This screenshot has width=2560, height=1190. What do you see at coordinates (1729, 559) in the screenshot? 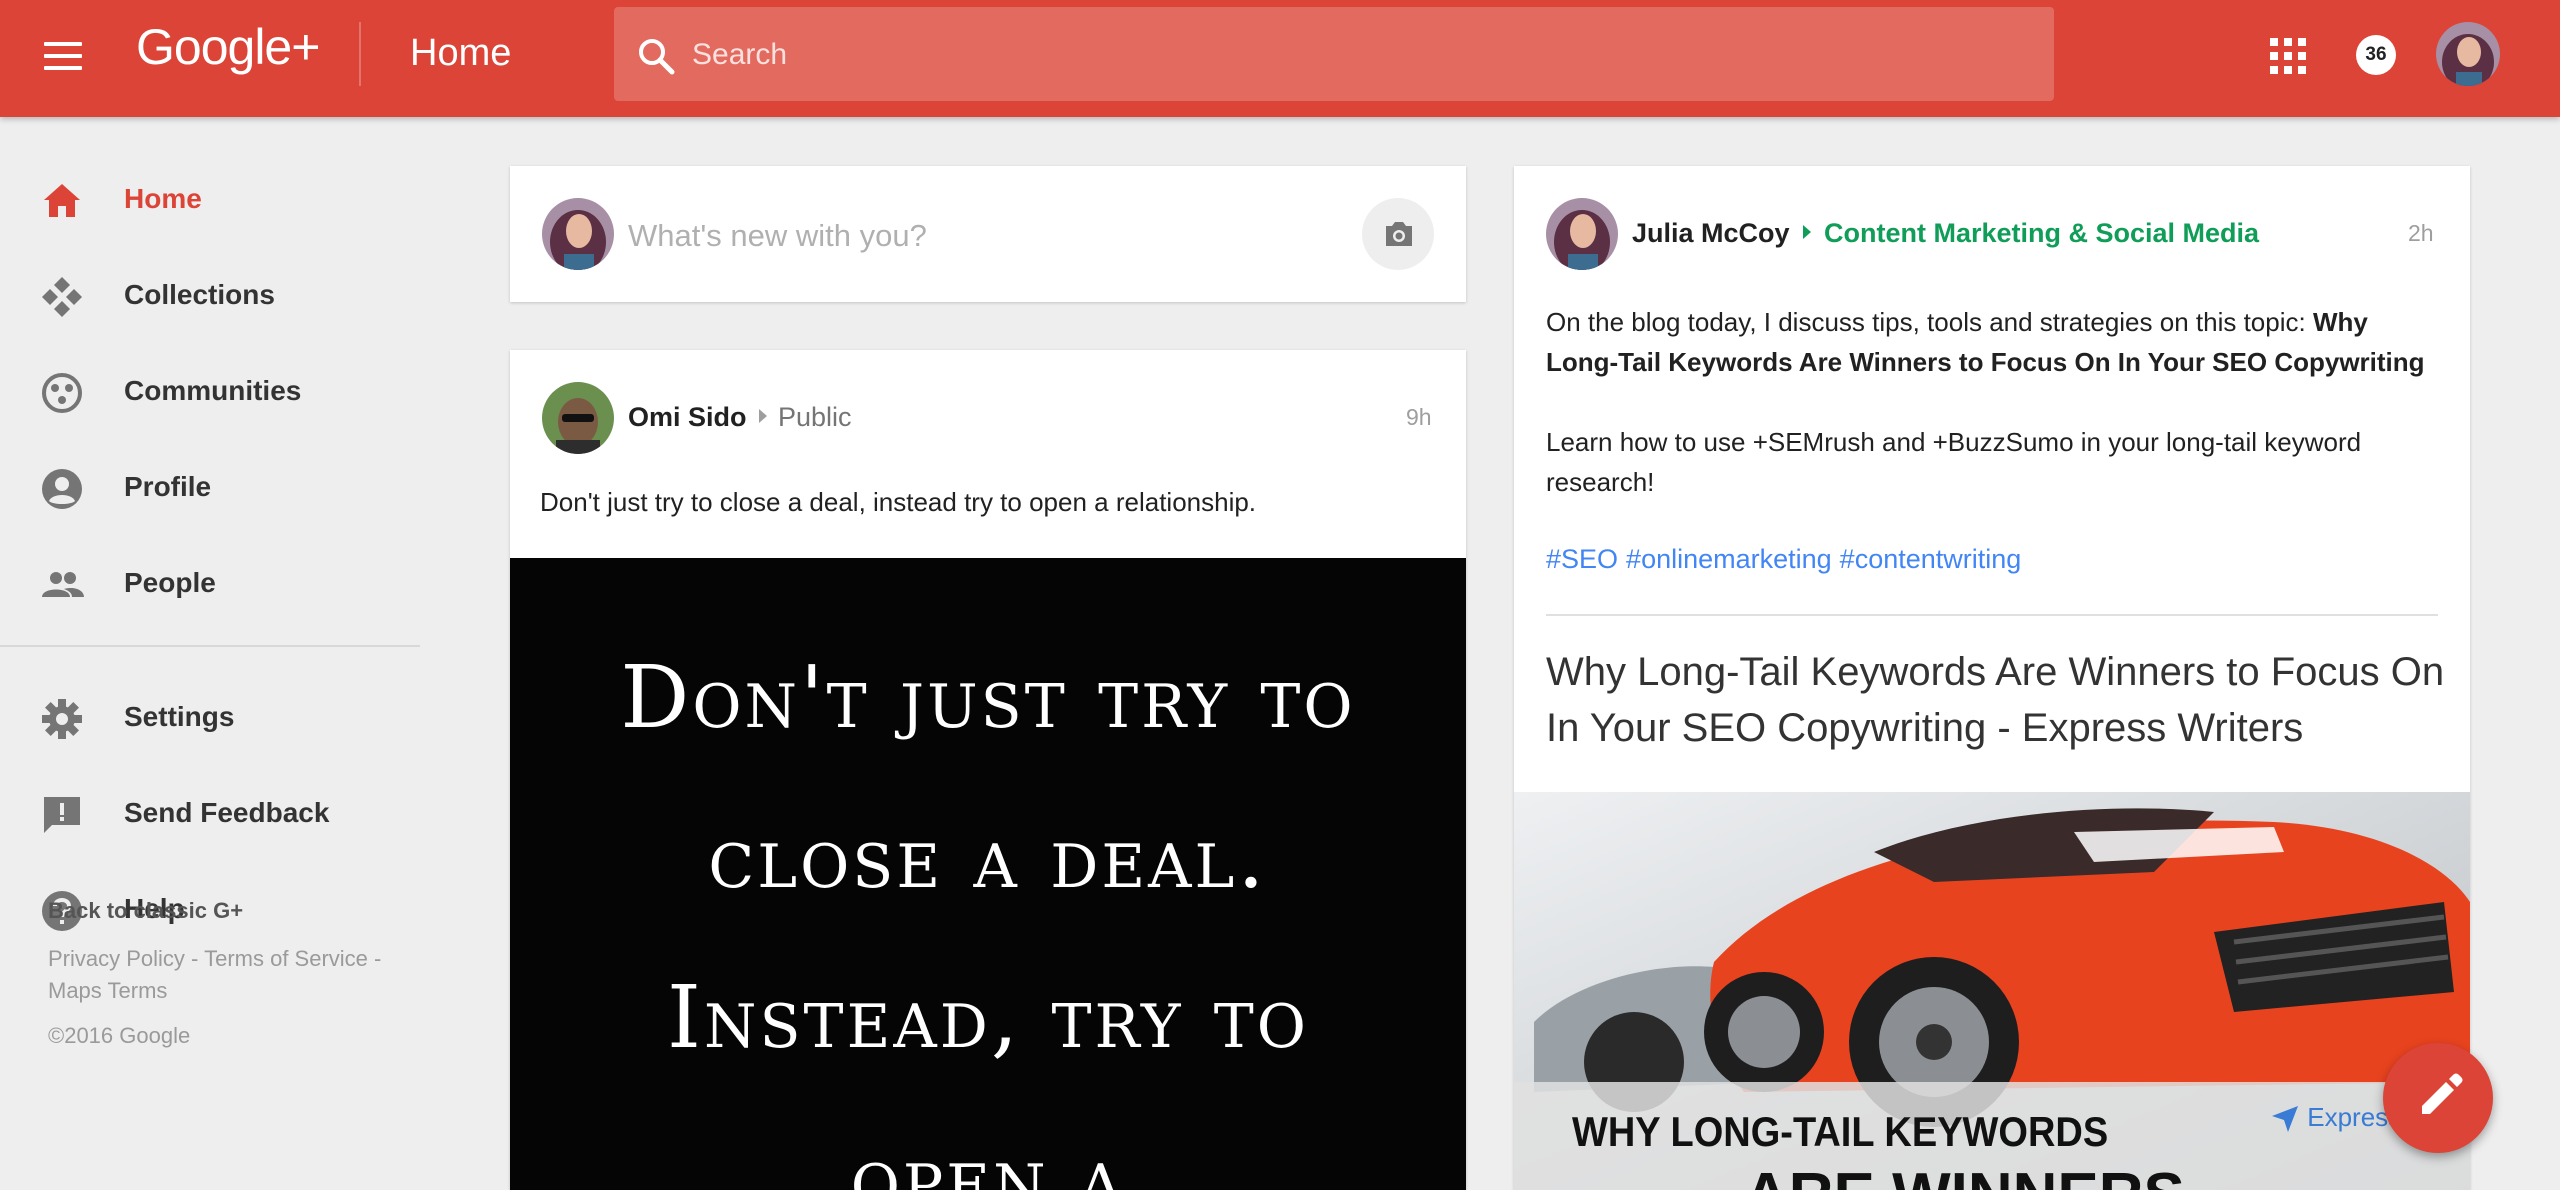
I see `hashtag-link: #onlinemarketing` at bounding box center [1729, 559].